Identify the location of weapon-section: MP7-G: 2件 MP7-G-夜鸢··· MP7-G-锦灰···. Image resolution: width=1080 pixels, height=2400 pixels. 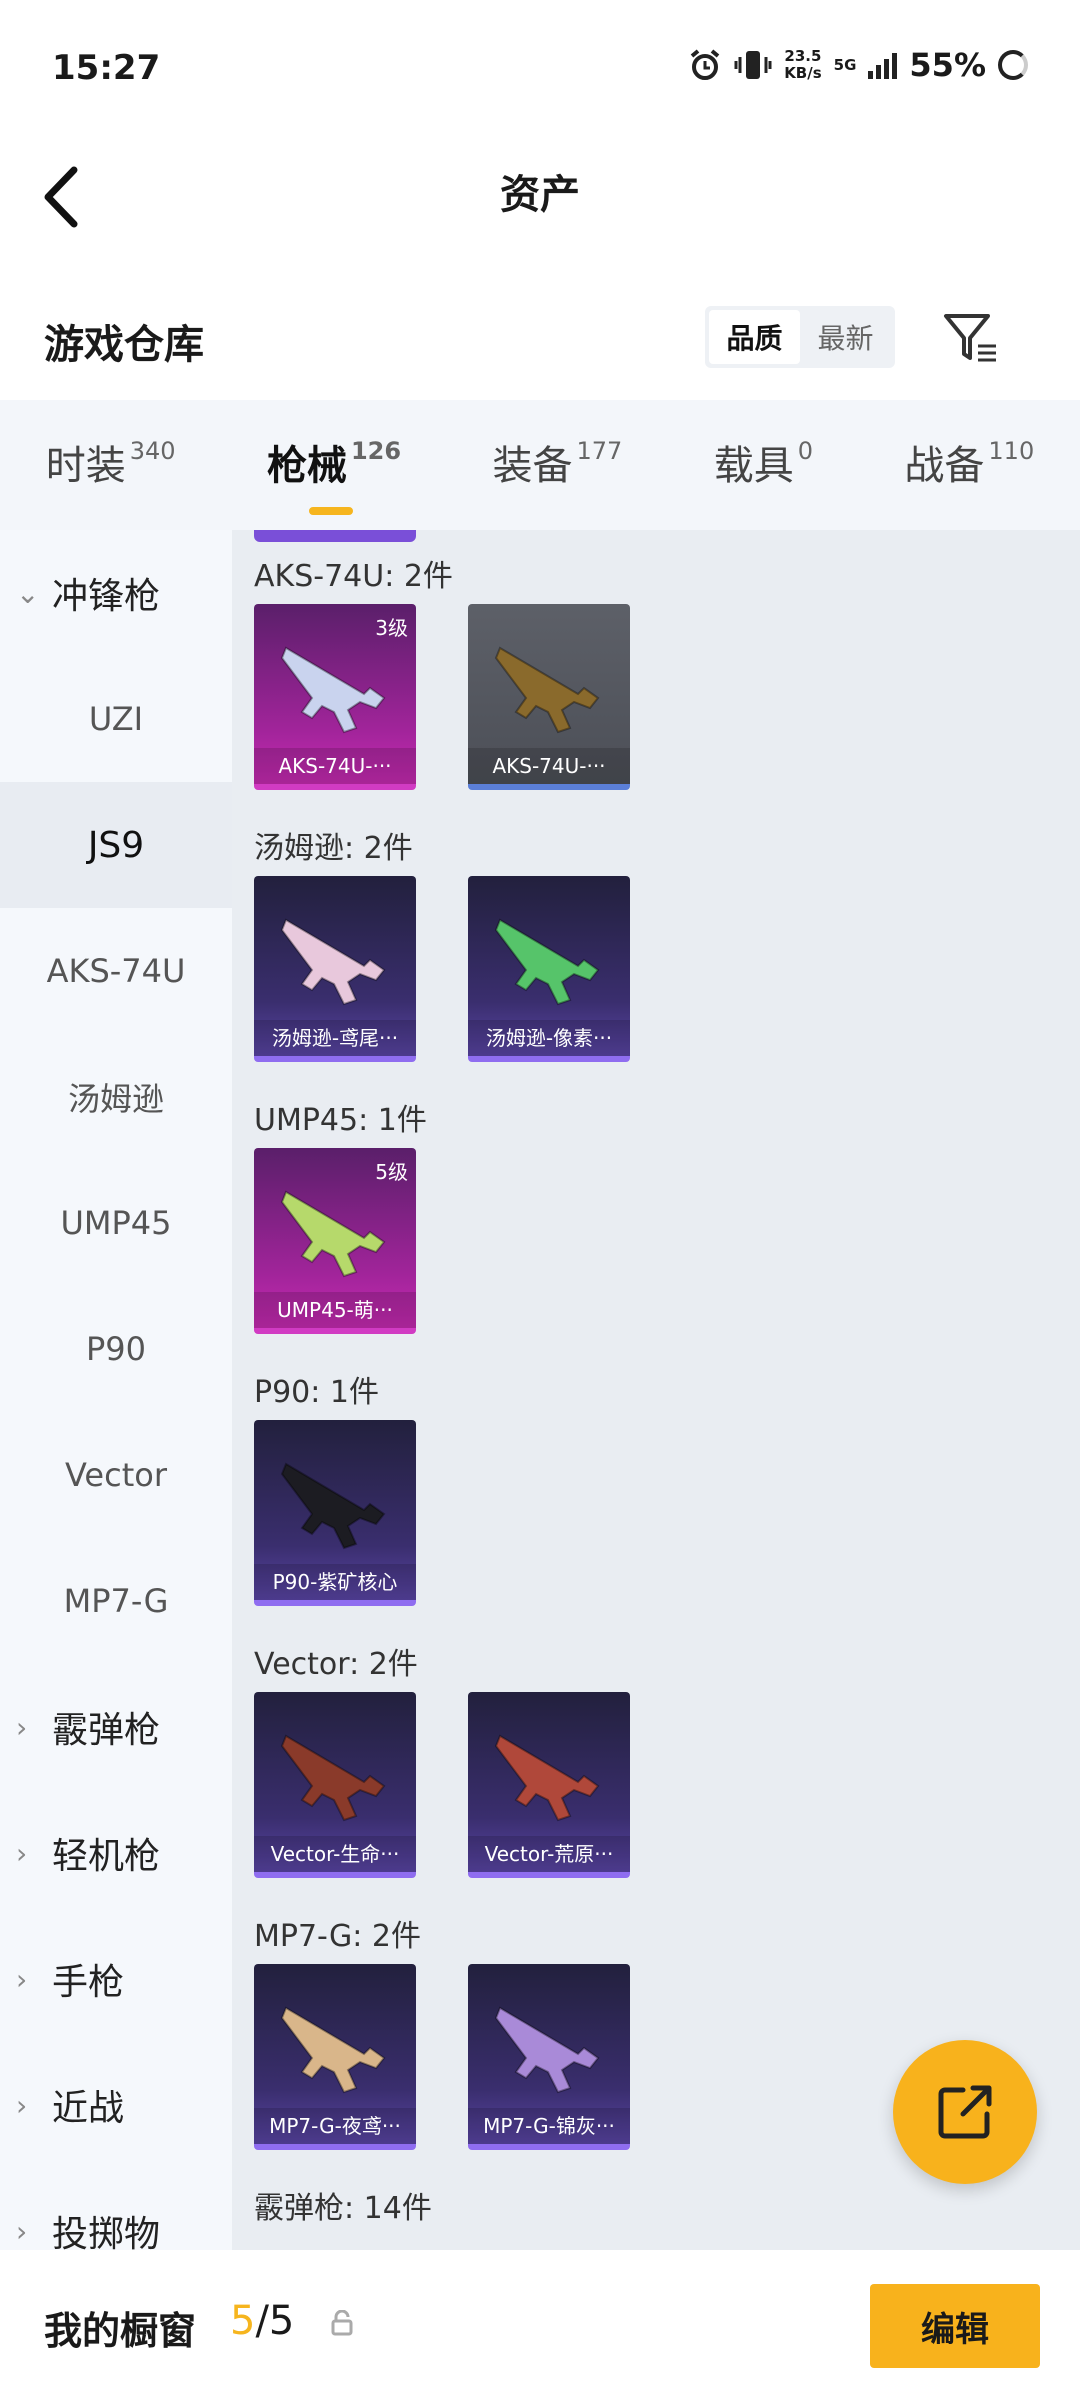
(442, 2030).